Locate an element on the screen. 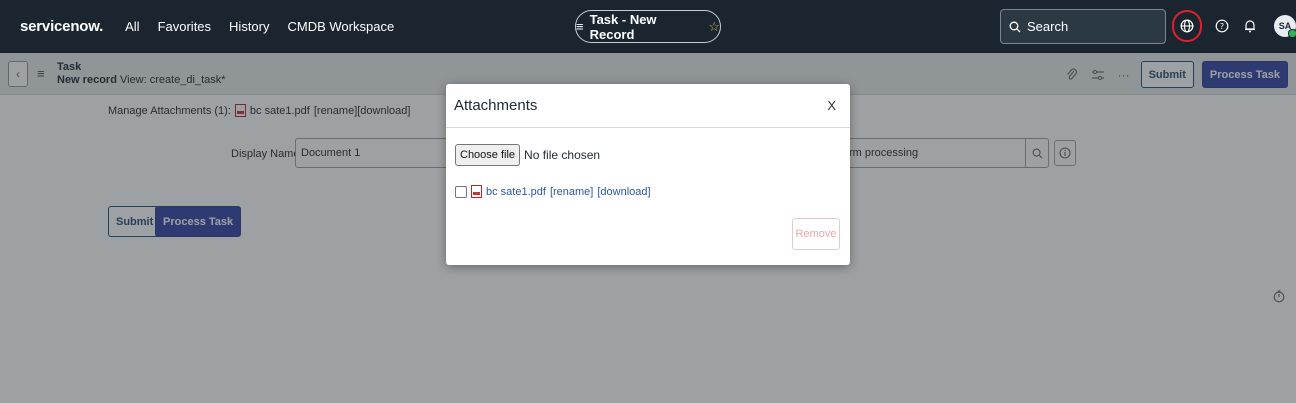  file-picker: Choose file No file chosen is located at coordinates (527, 155).